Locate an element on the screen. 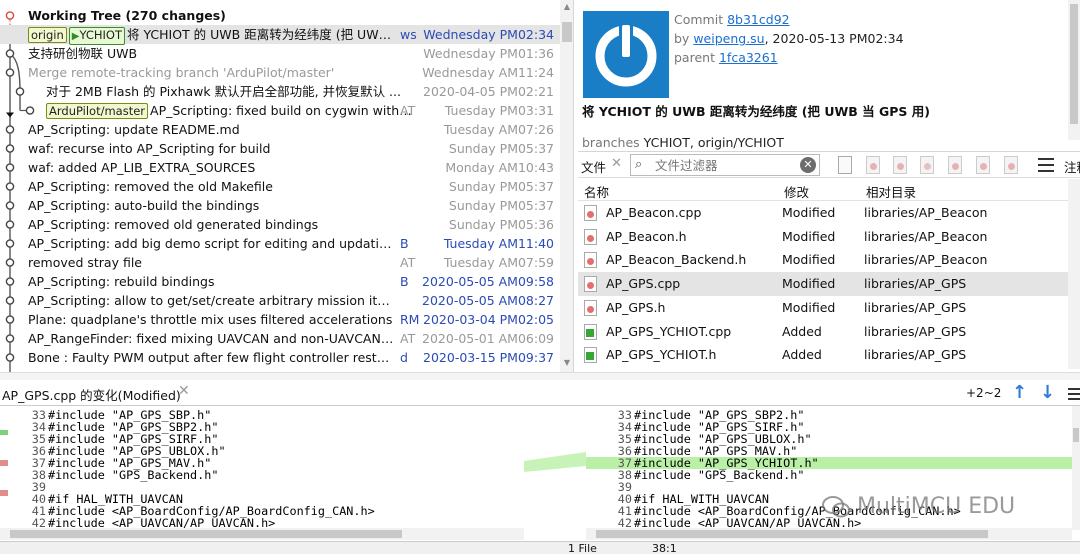 The height and width of the screenshot is (554, 1080). commit-date: , 2020-05-13 PM02:34 is located at coordinates (834, 38).